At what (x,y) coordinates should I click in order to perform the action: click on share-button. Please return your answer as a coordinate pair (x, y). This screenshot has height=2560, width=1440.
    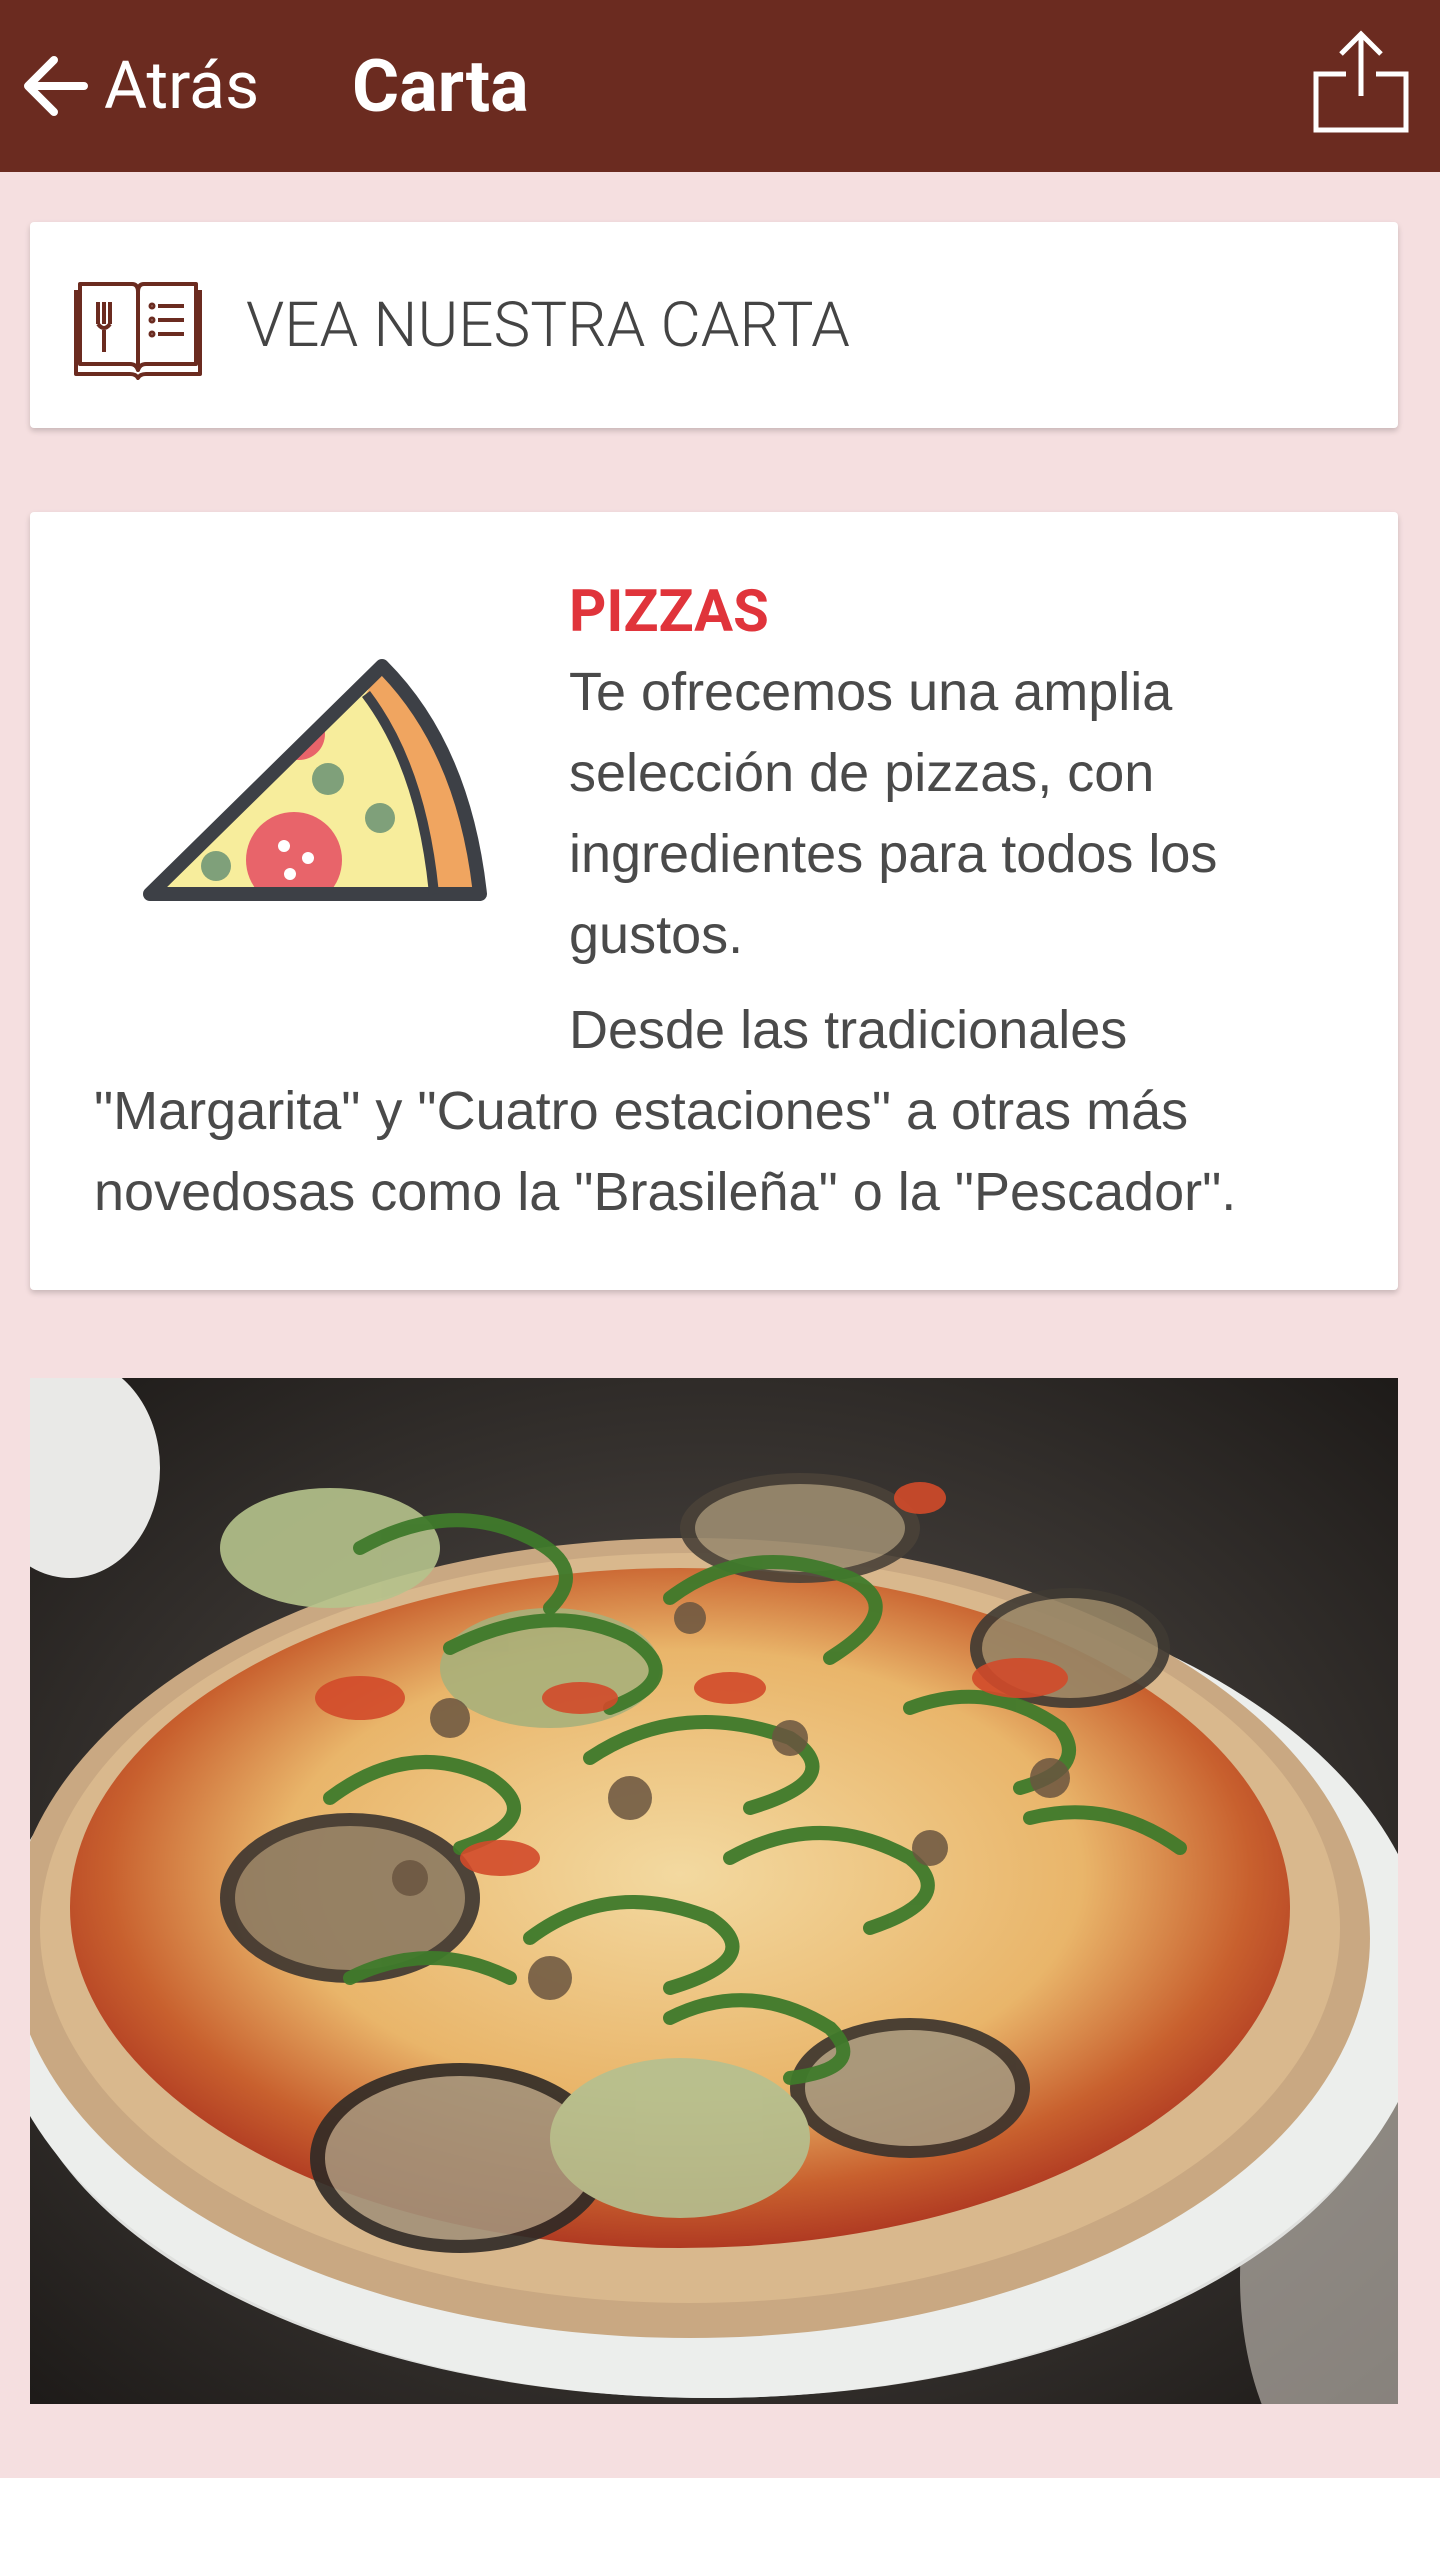
    Looking at the image, I should click on (1361, 82).